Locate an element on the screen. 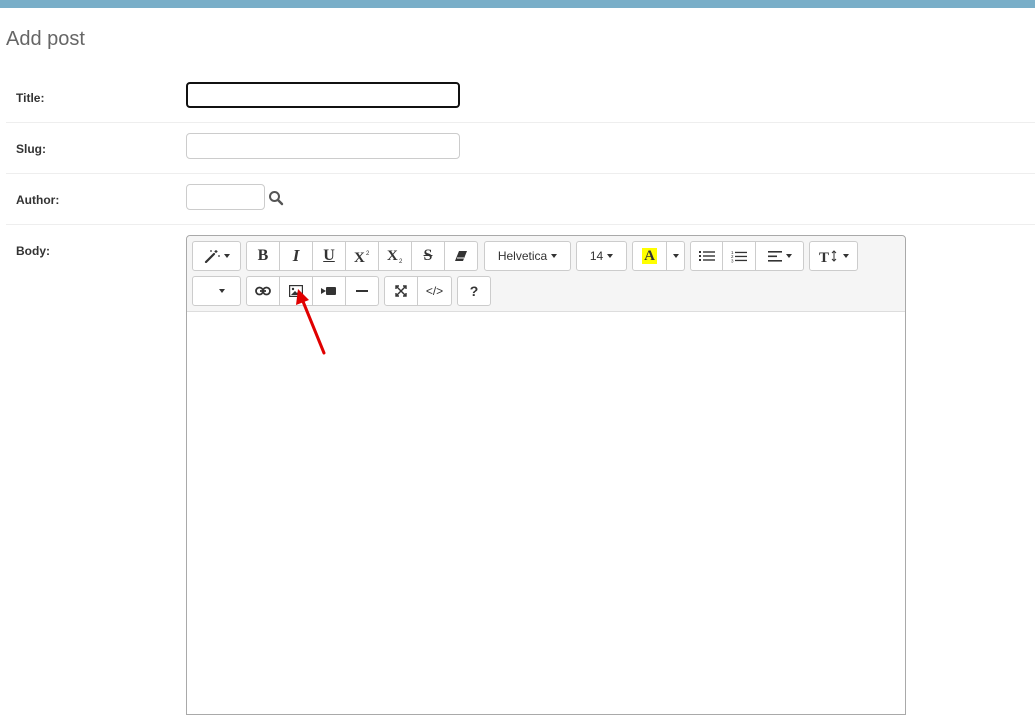 The width and height of the screenshot is (1035, 716). line-height-icon: T is located at coordinates (827, 256).